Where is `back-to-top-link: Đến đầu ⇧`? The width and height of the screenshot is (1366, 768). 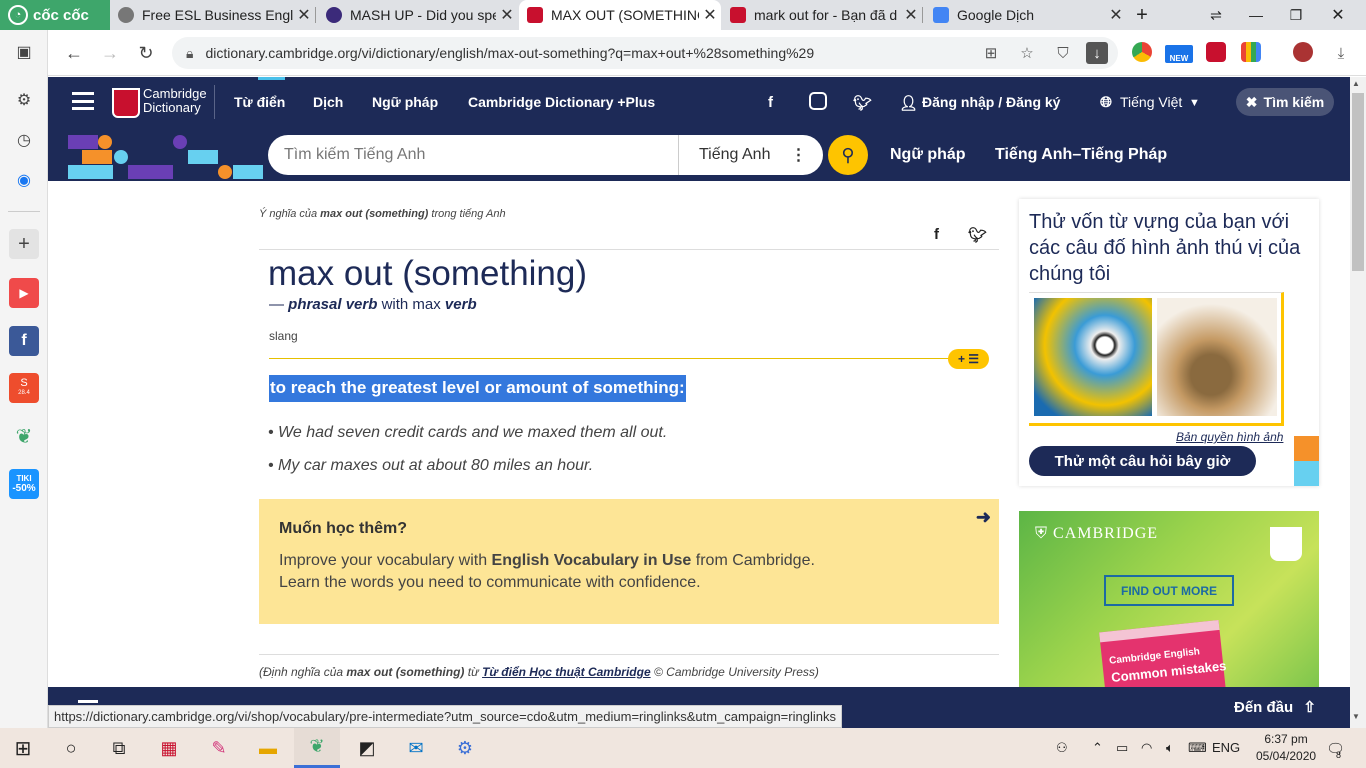
back-to-top-link: Đến đầu ⇧ is located at coordinates (1275, 707).